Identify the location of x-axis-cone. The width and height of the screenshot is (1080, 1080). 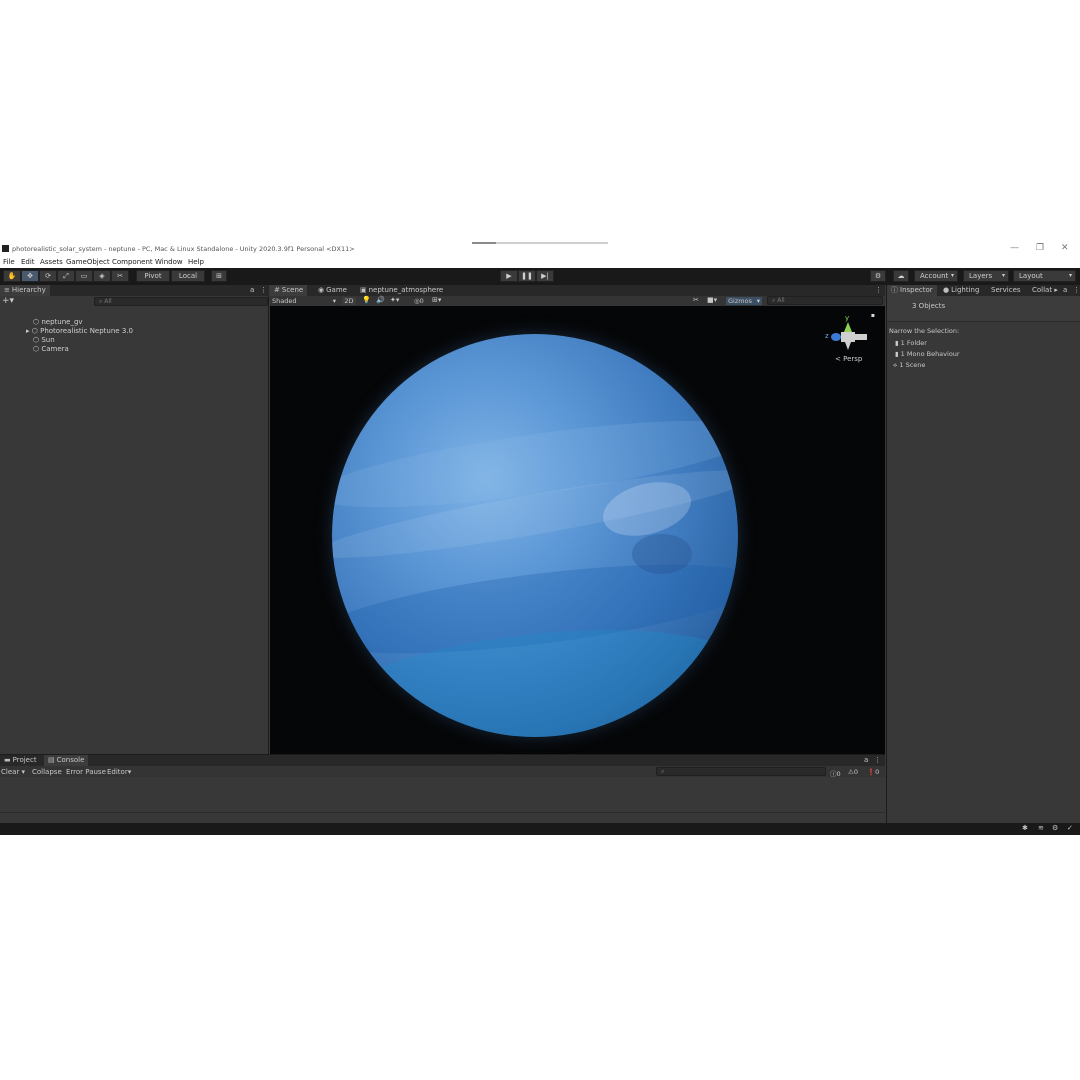
(861, 337).